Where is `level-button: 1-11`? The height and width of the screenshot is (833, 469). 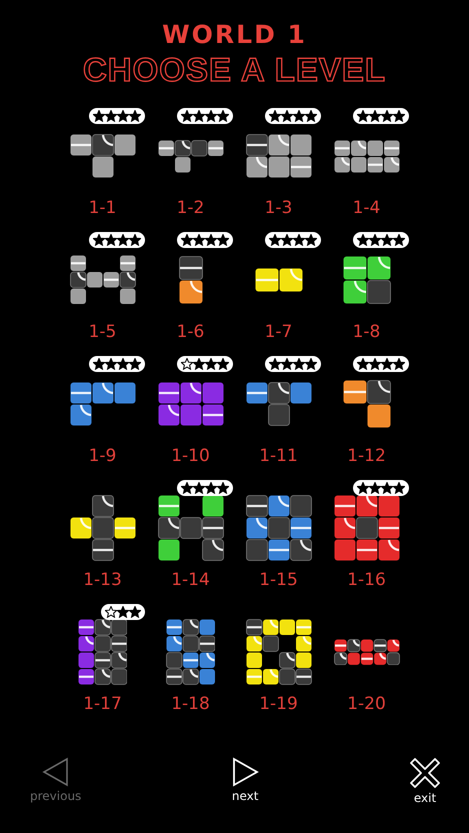
level-button: 1-11 is located at coordinates (278, 412).